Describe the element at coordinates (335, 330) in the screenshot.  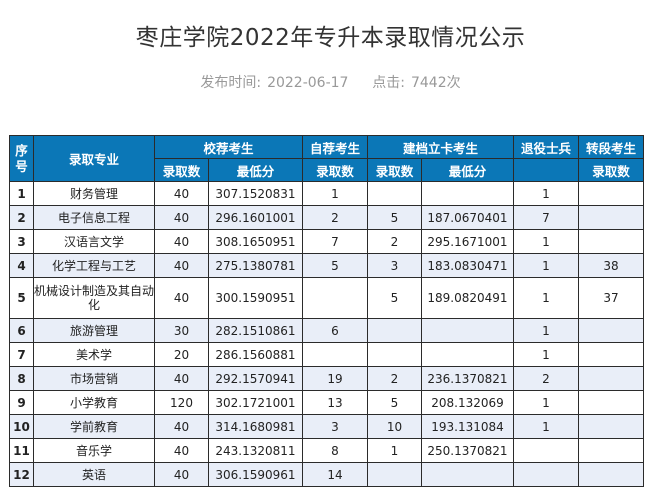
I see `cell-self-admitted: 6` at that location.